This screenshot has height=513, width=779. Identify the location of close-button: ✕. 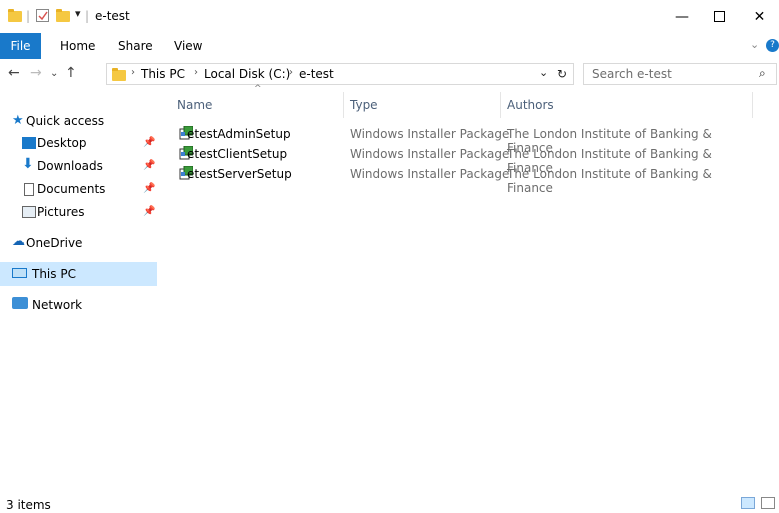
(759, 16).